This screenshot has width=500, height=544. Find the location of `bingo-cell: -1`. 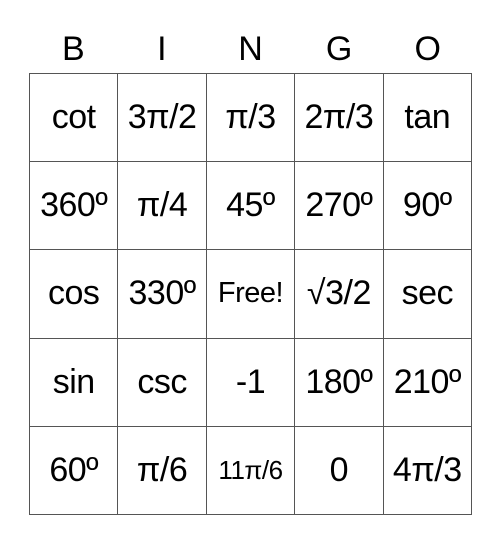

bingo-cell: -1 is located at coordinates (251, 382).